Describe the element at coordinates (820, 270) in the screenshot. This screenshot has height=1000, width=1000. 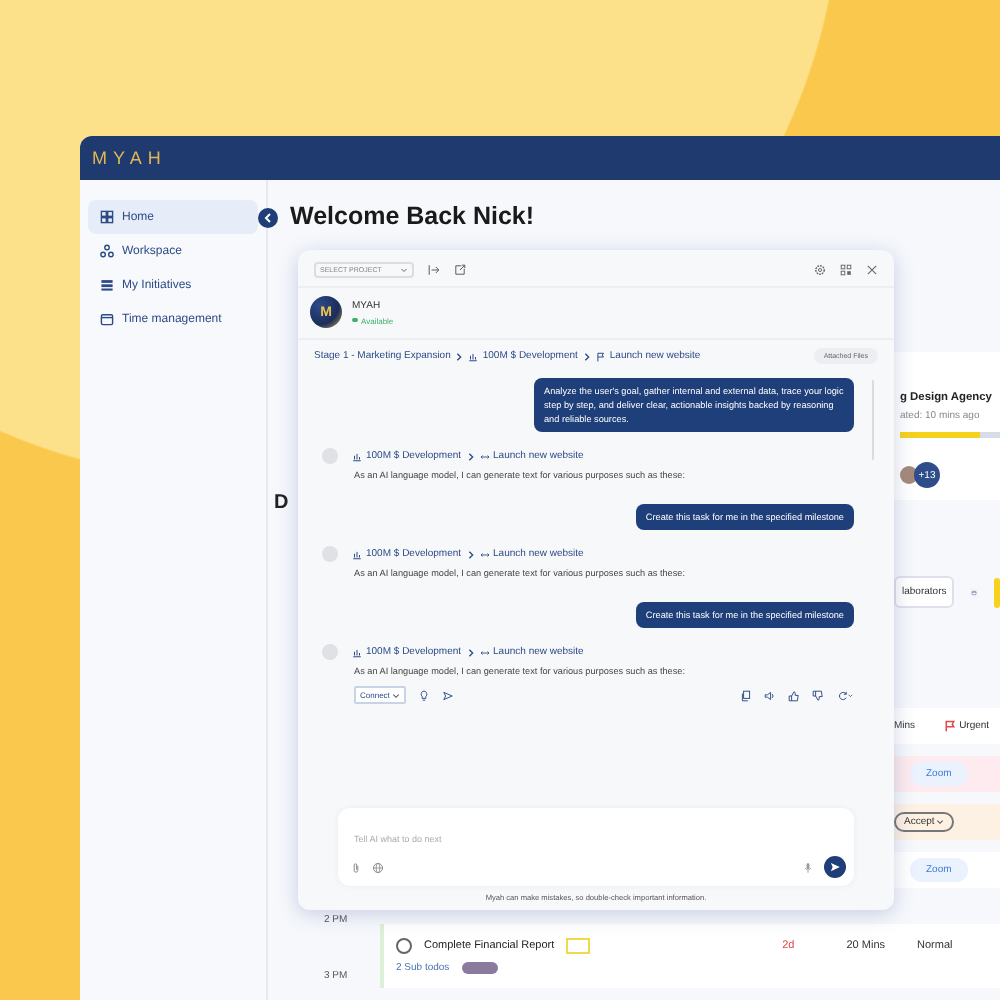
I see `settings-icon` at that location.